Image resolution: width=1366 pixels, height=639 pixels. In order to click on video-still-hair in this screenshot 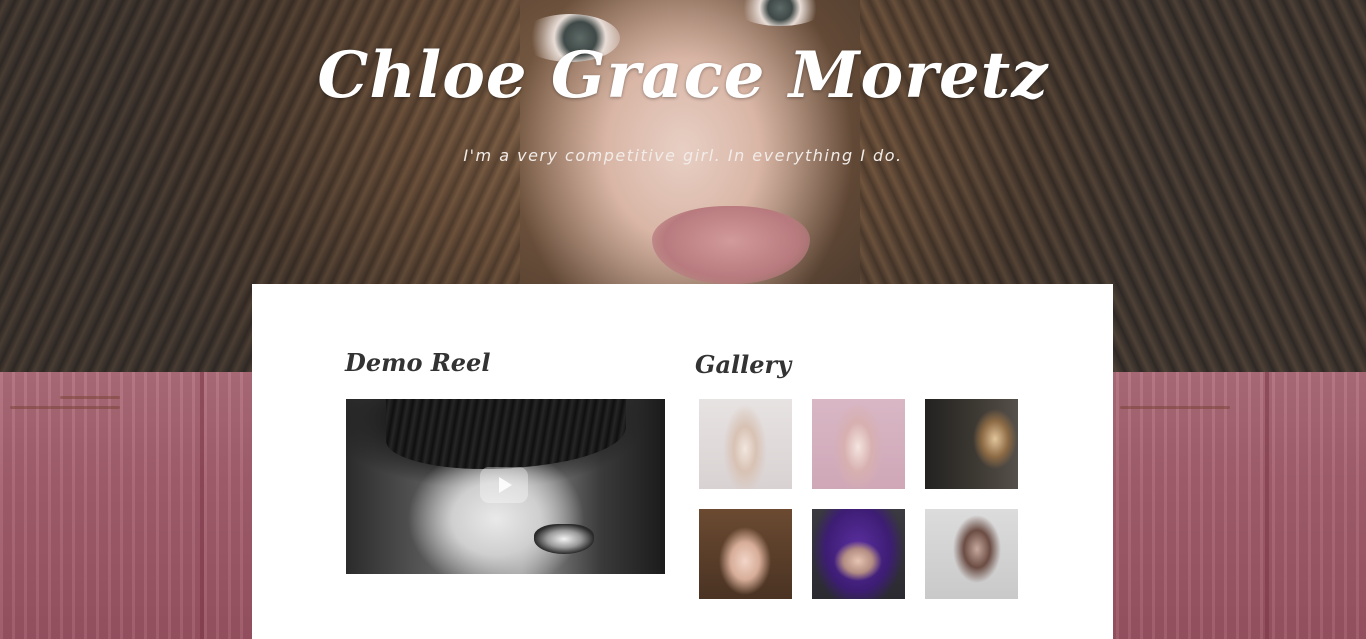, I will do `click(506, 434)`.